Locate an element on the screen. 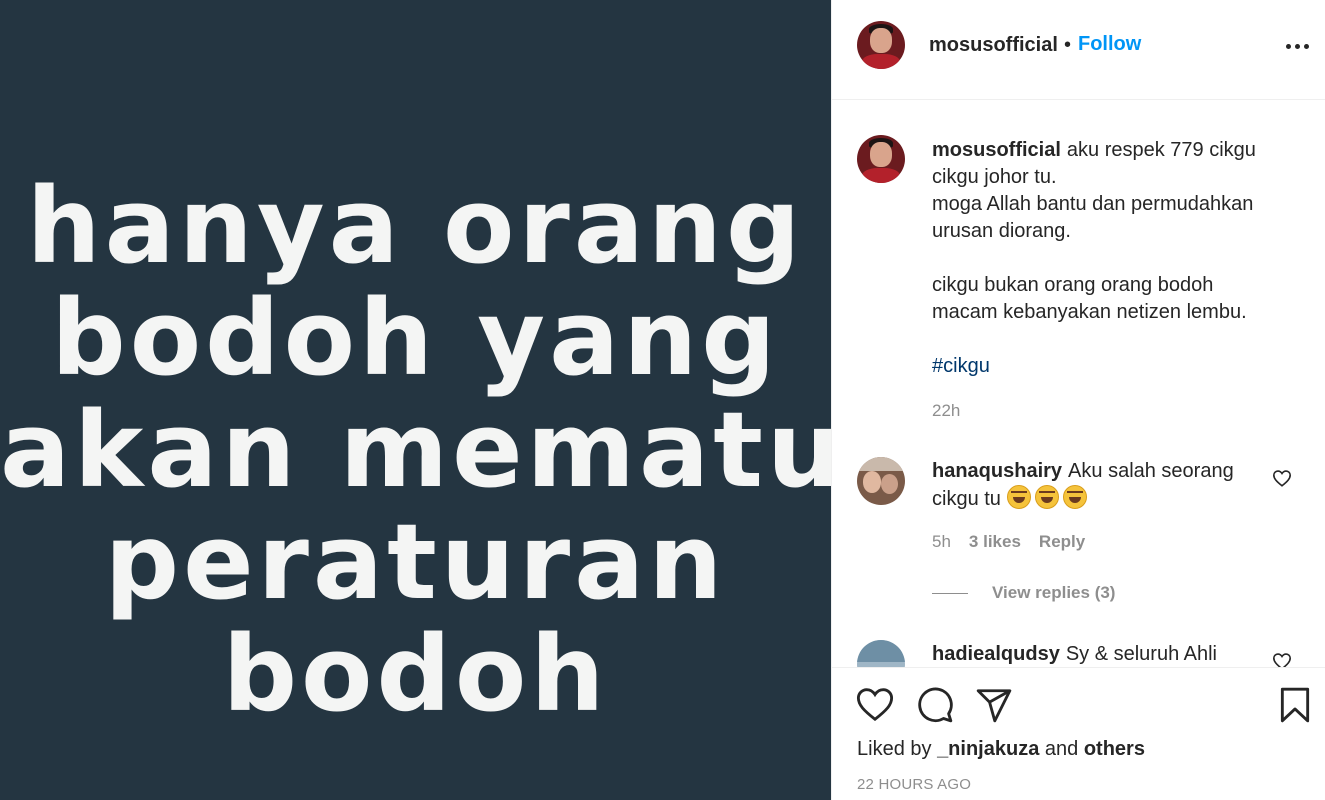 The width and height of the screenshot is (1325, 800). image-text-line: akan mematuhi is located at coordinates (415, 450).